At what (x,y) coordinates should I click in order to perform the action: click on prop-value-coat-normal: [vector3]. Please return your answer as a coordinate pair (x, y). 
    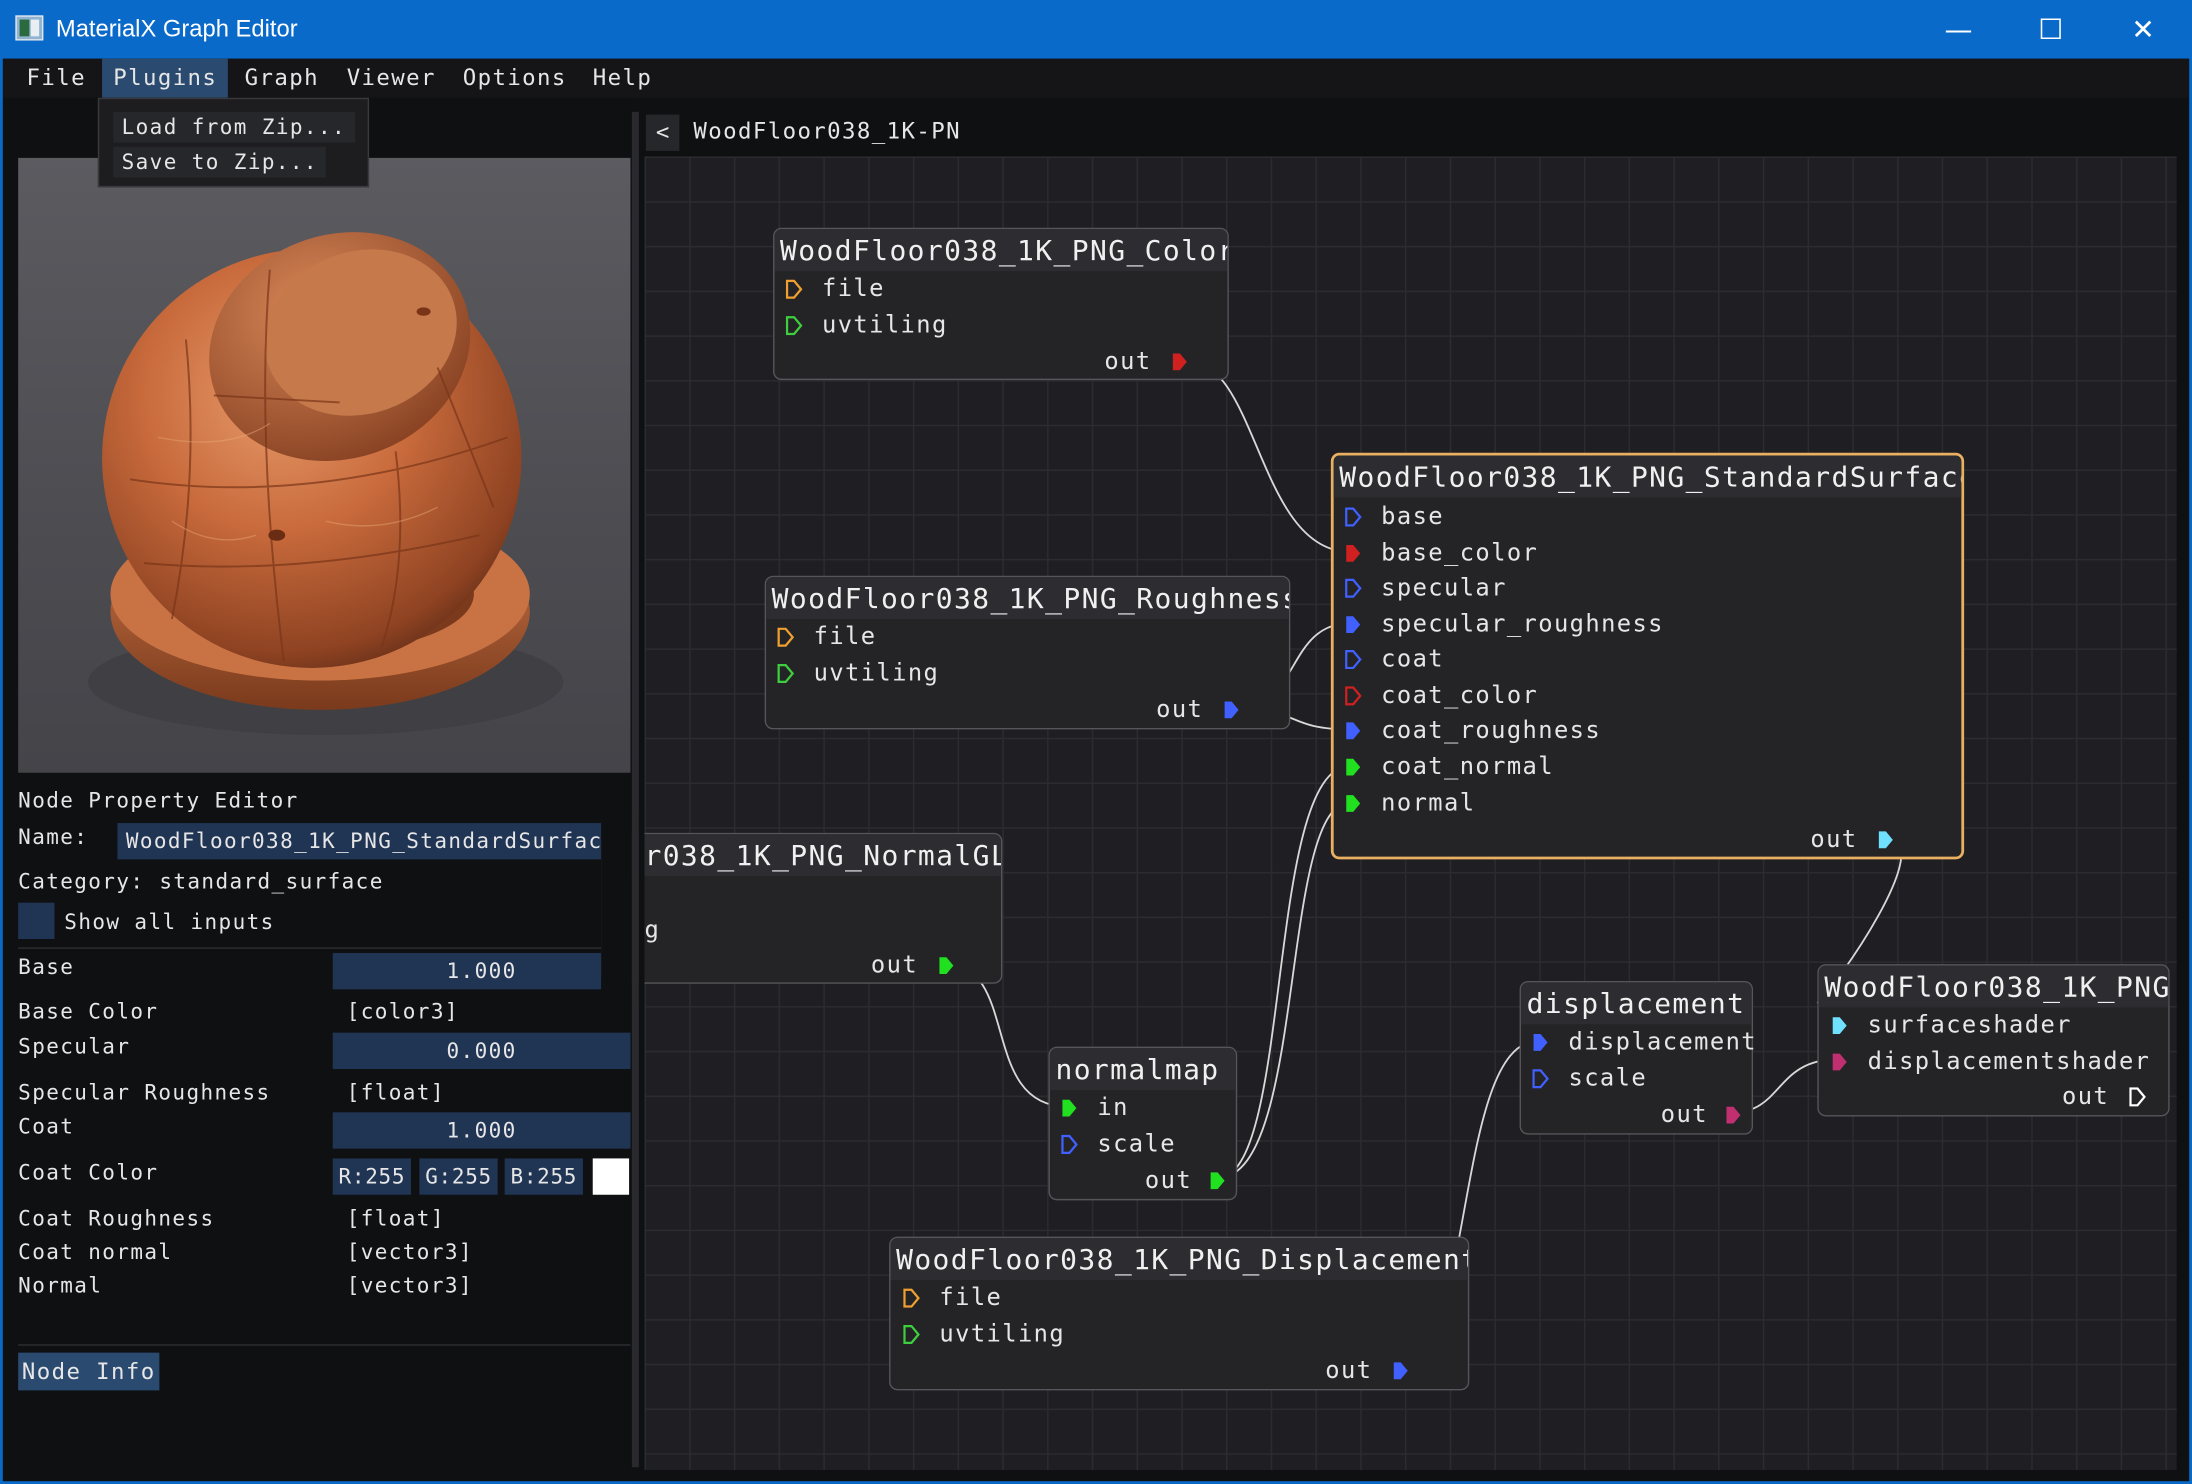
    Looking at the image, I should click on (409, 1252).